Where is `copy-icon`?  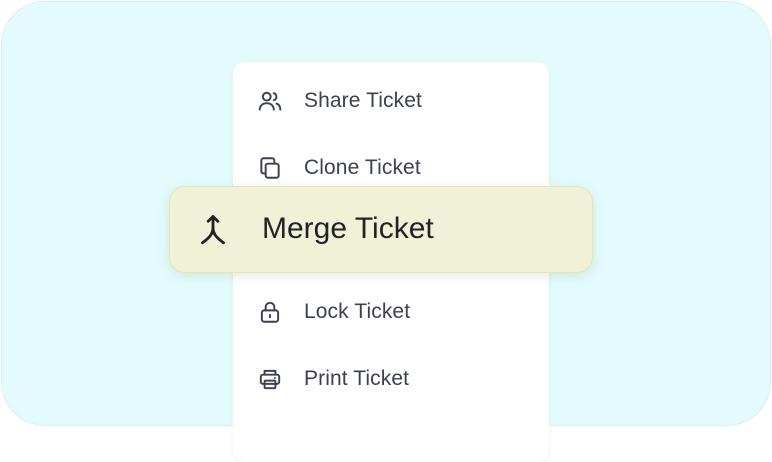 copy-icon is located at coordinates (270, 168).